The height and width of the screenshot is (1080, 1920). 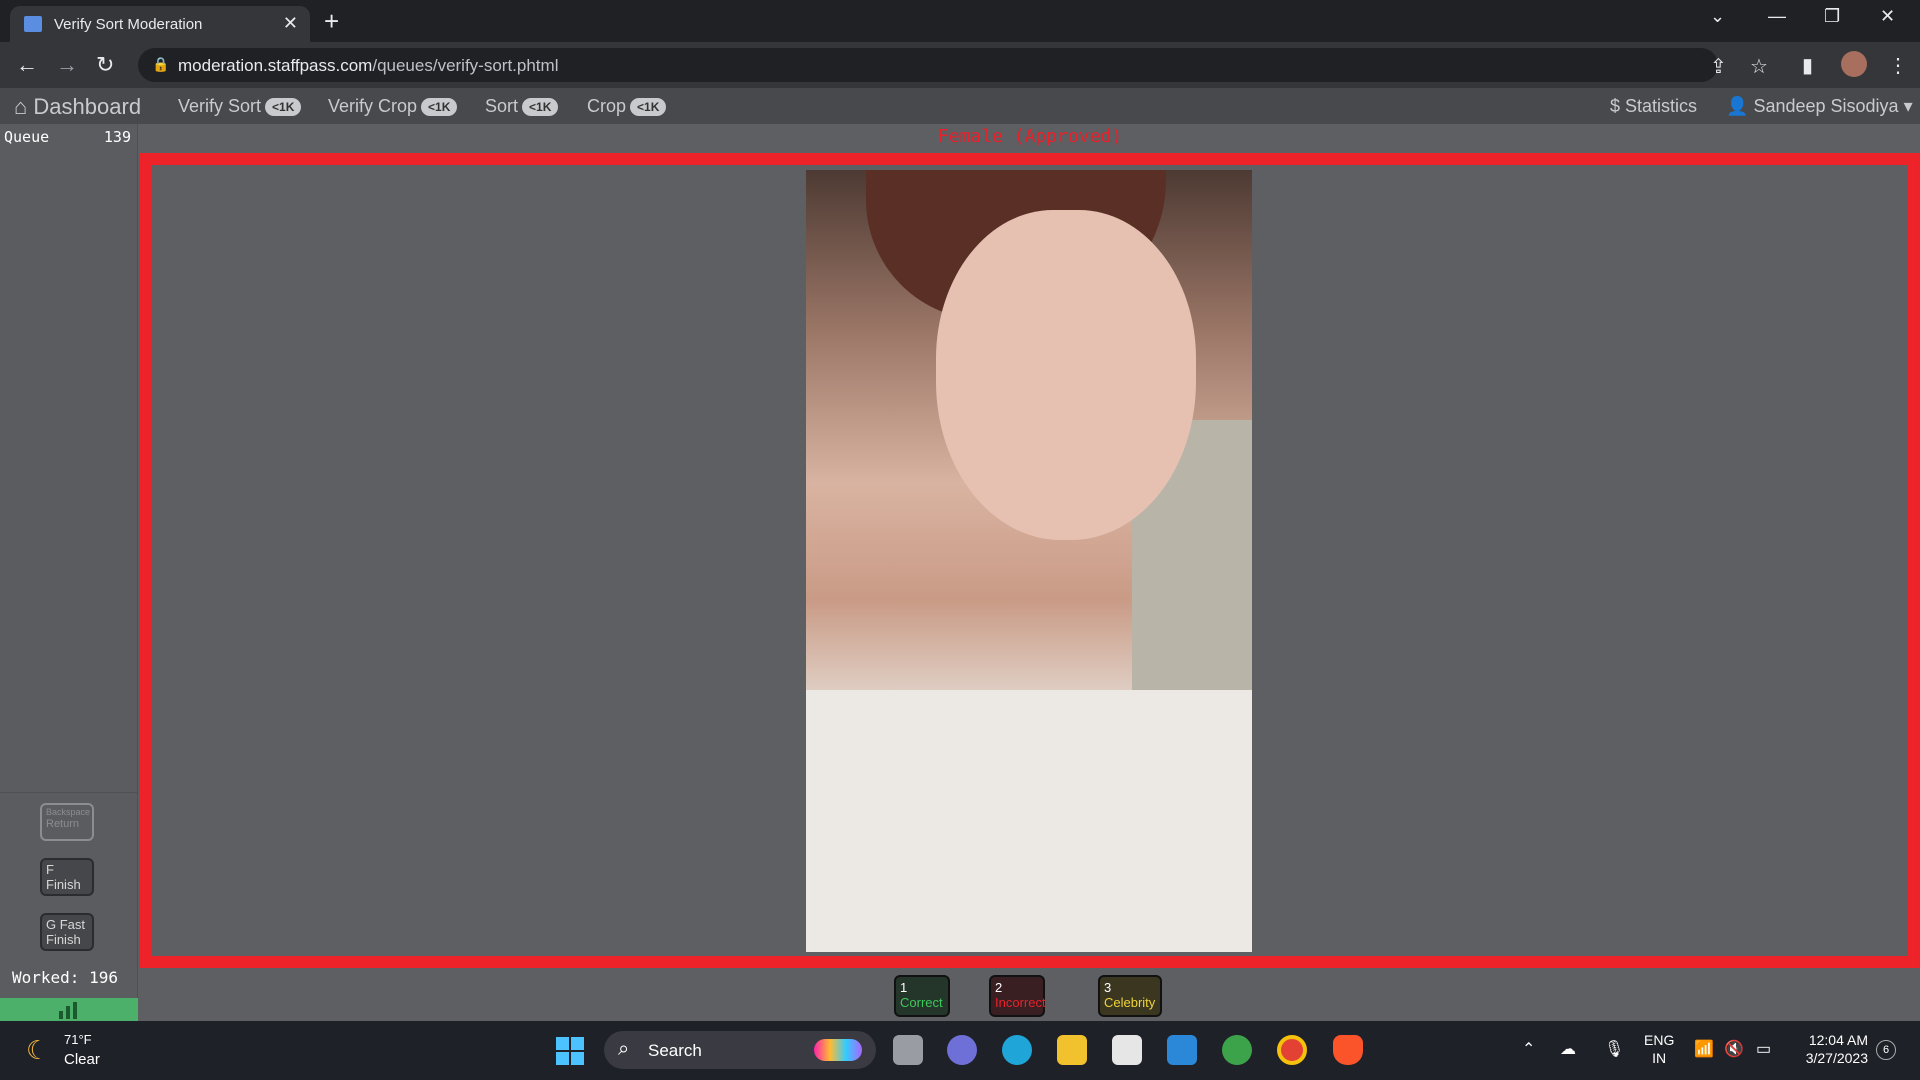 What do you see at coordinates (67, 877) in the screenshot?
I see `finish-button: F Finish` at bounding box center [67, 877].